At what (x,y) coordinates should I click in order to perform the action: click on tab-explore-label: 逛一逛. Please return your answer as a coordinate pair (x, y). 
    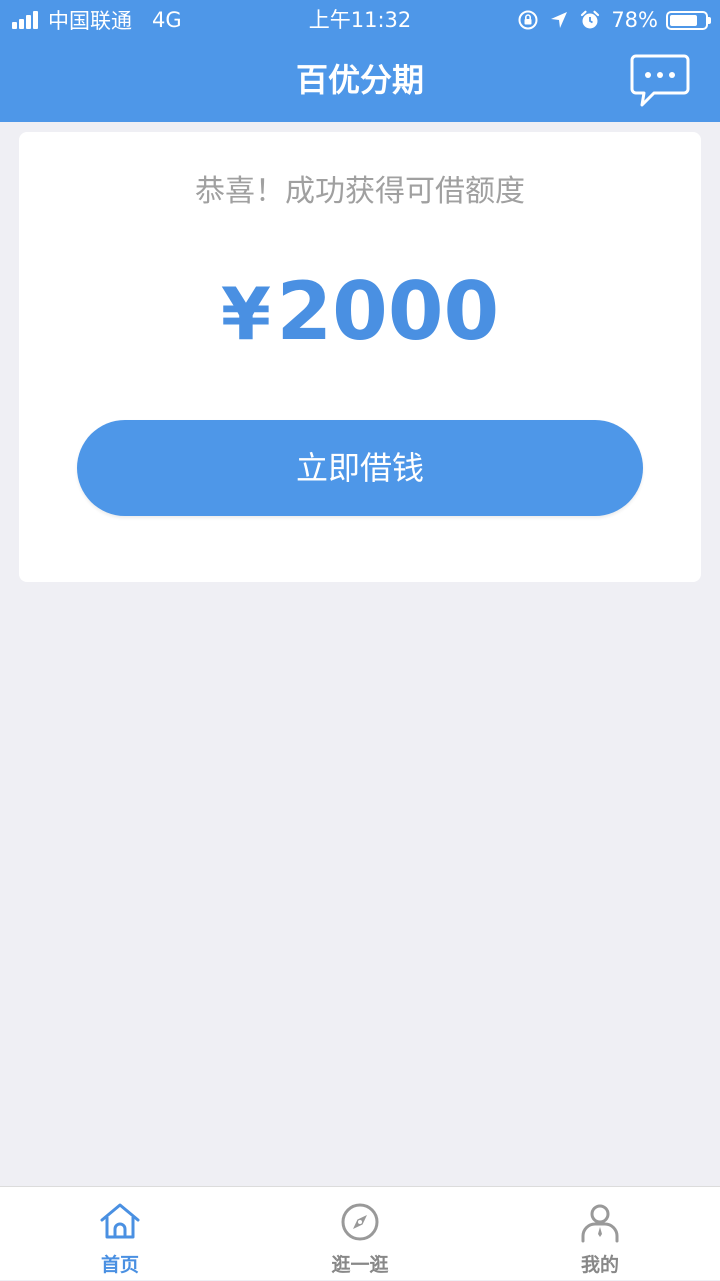
    Looking at the image, I should click on (360, 1265).